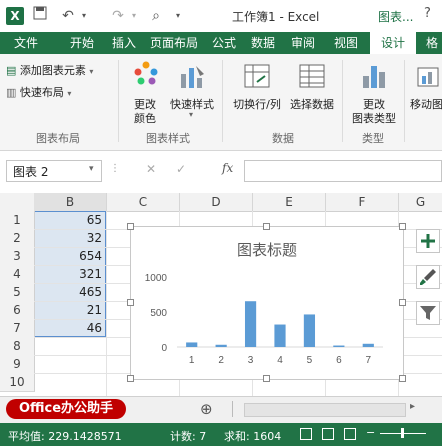 The width and height of the screenshot is (442, 446). I want to click on scroll-right-icon: ▸, so click(412, 406).